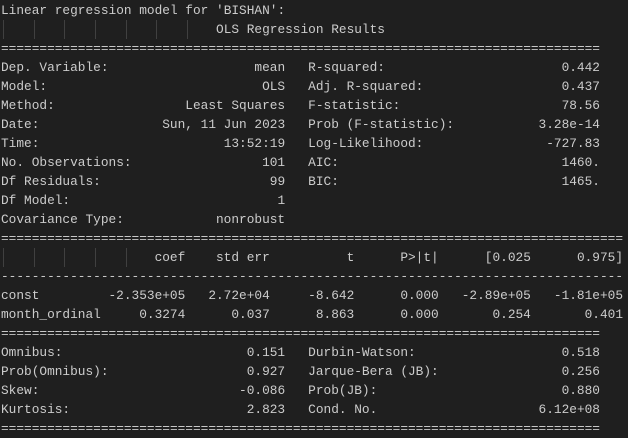  What do you see at coordinates (251, 219) in the screenshot?
I see `stat-value: nonrobust` at bounding box center [251, 219].